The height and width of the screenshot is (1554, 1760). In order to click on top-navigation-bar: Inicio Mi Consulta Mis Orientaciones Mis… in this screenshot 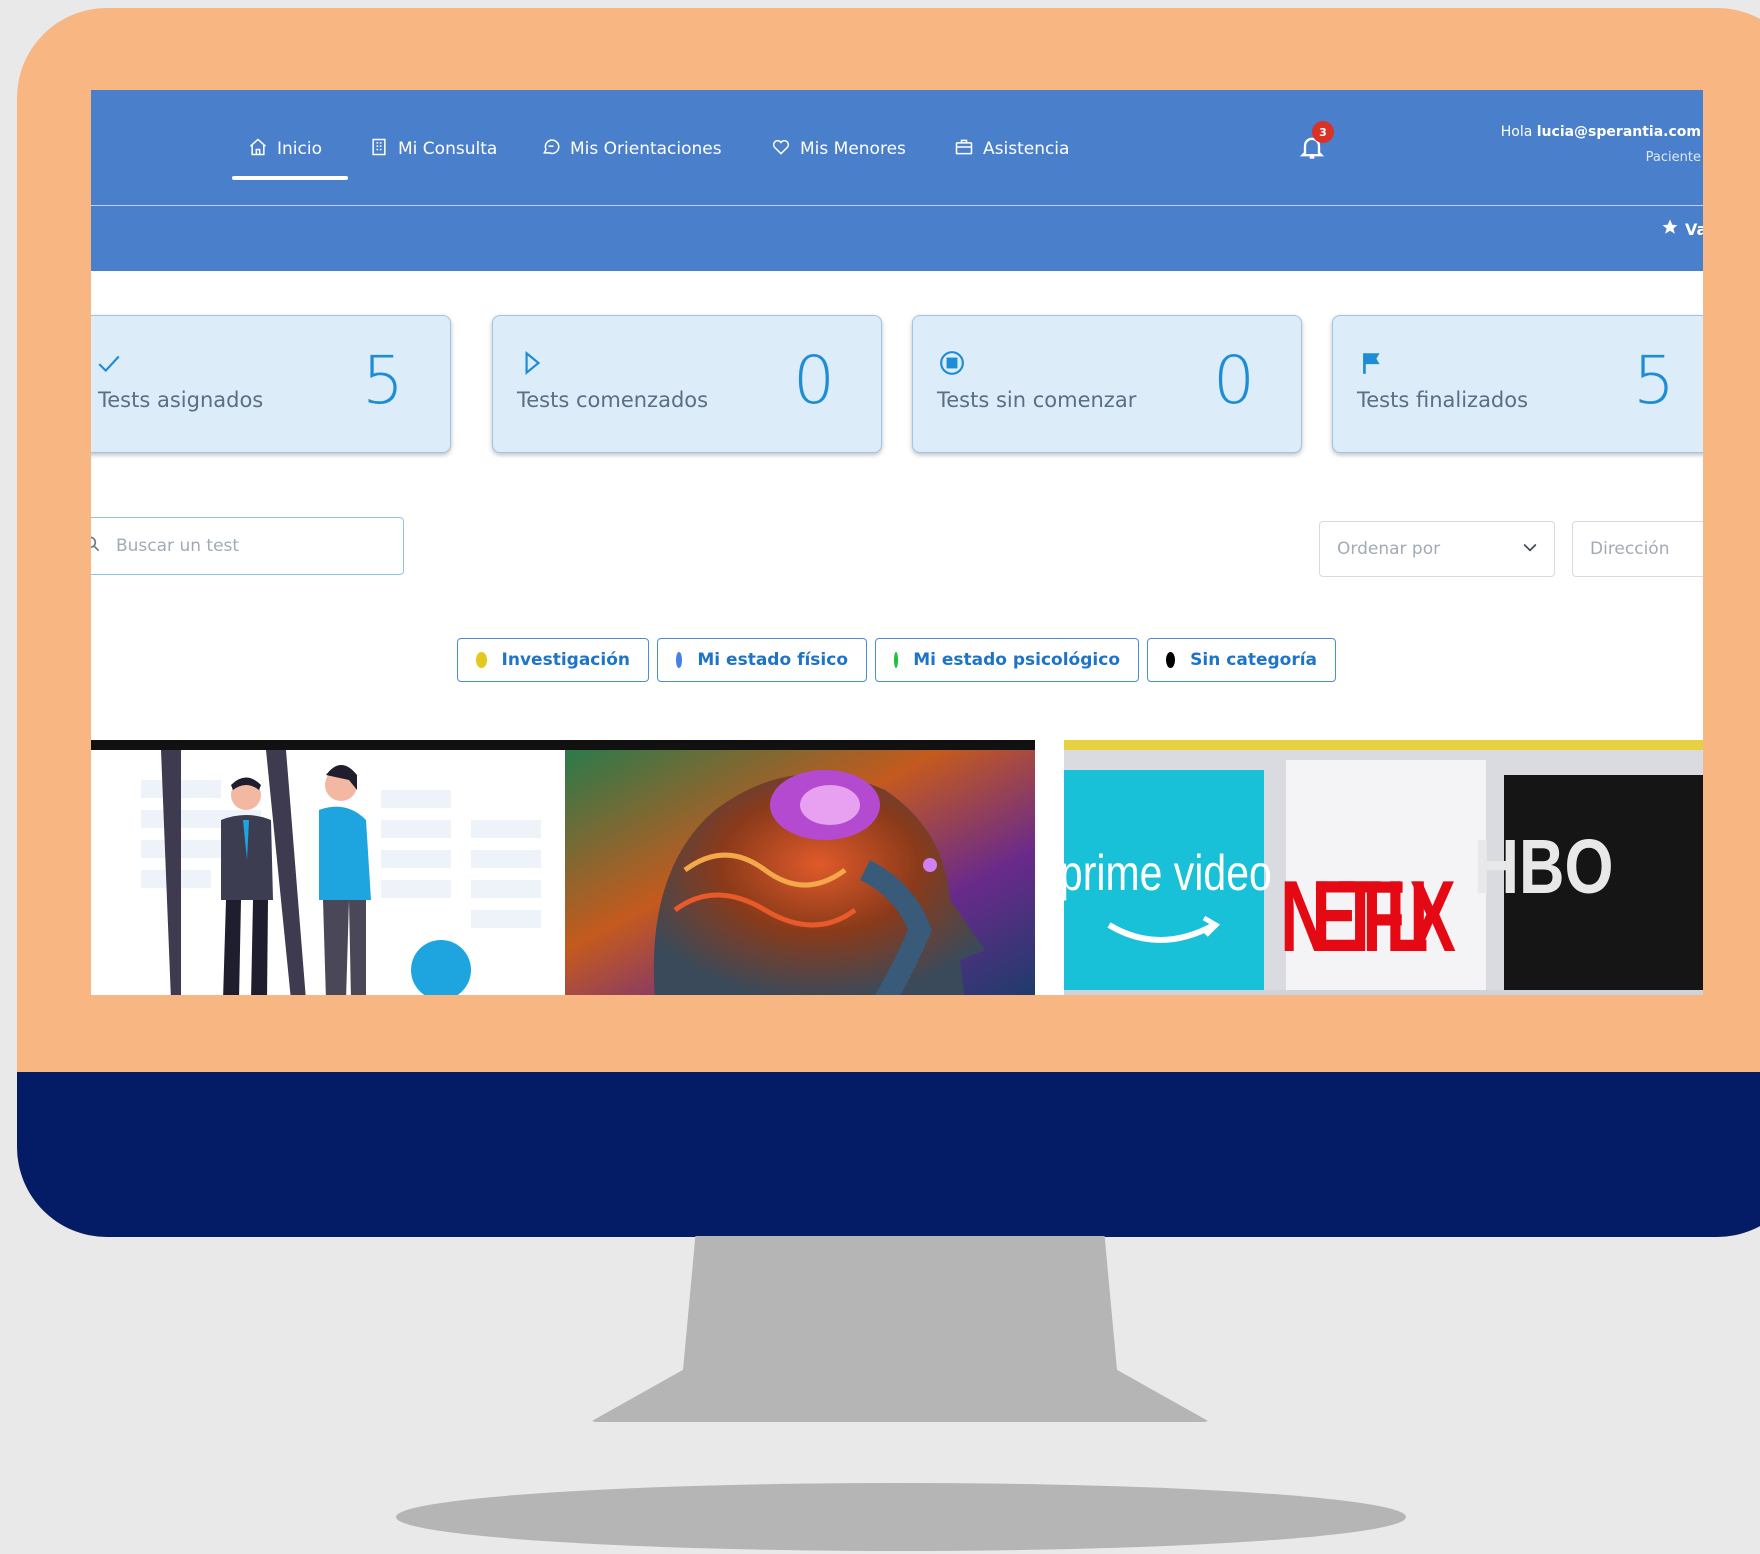, I will do `click(897, 180)`.